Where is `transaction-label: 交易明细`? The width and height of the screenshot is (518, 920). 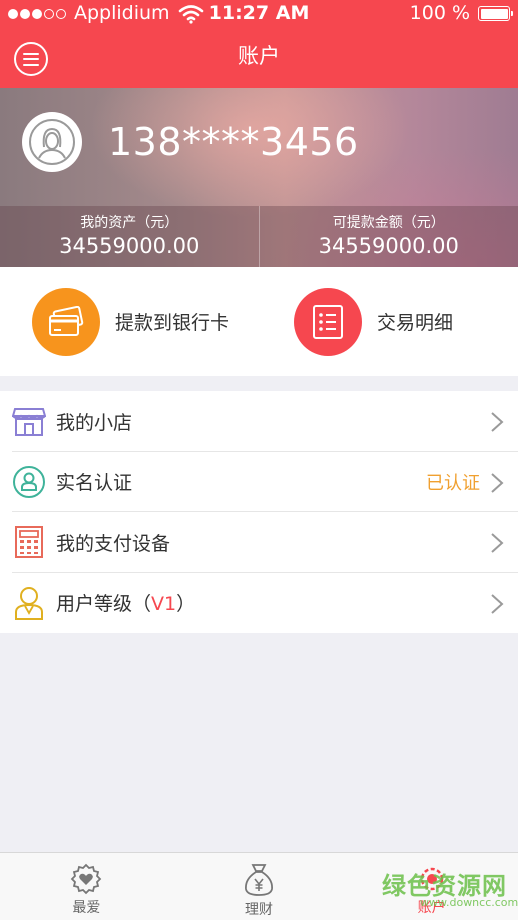 transaction-label: 交易明细 is located at coordinates (415, 323).